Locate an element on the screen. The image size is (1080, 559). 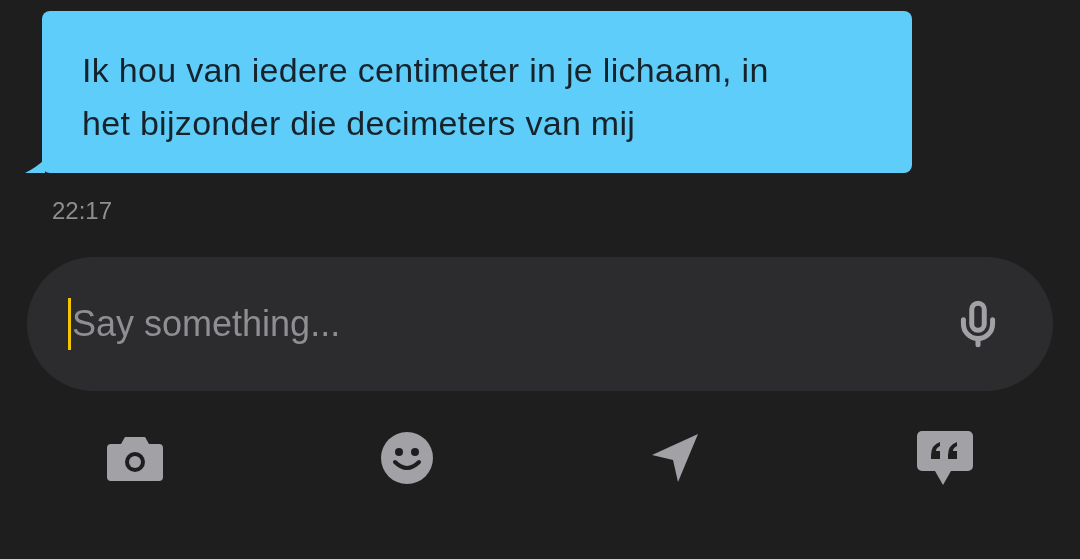
message-time: 22:17 is located at coordinates (82, 211).